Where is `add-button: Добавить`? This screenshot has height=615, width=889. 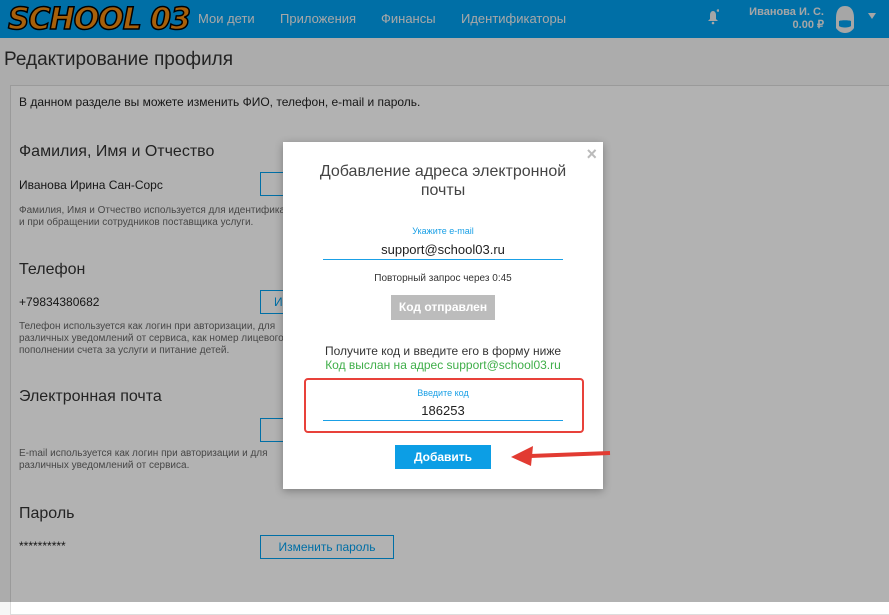
add-button: Добавить is located at coordinates (443, 457).